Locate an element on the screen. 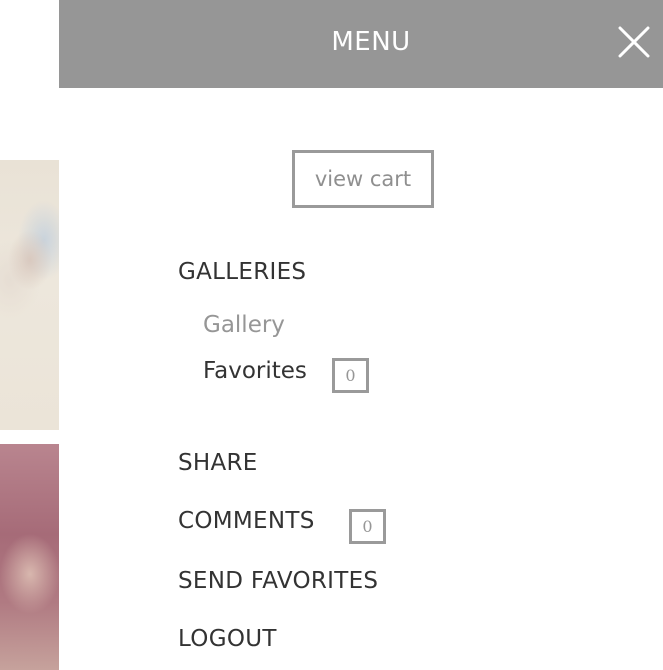 This screenshot has width=663, height=670. photo-divider is located at coordinates (29, 437).